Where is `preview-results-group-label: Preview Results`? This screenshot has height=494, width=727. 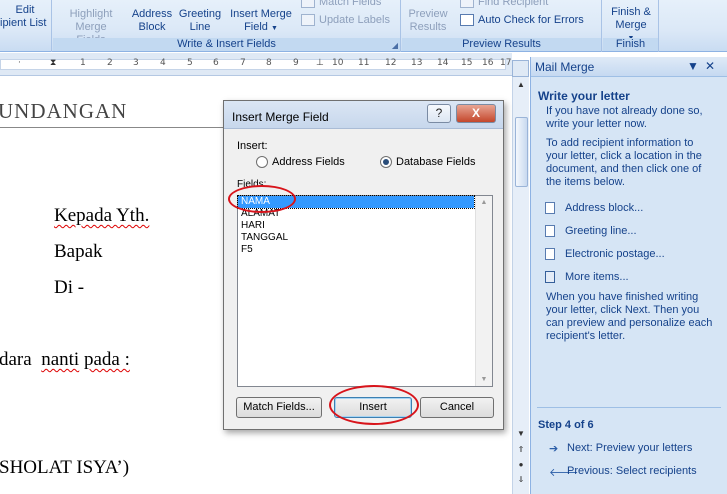
preview-results-group-label: Preview Results is located at coordinates (501, 44).